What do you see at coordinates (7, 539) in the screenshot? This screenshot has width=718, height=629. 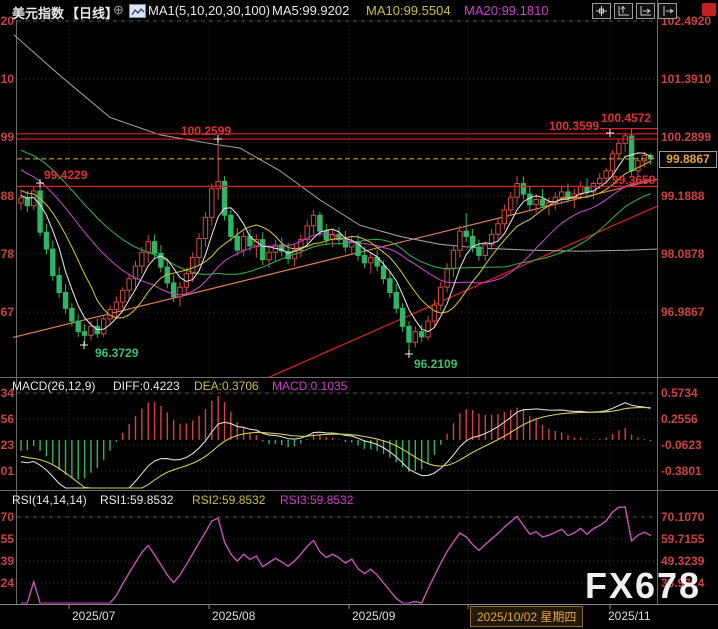 I see `rsi-tick-label-left: 59.7155` at bounding box center [7, 539].